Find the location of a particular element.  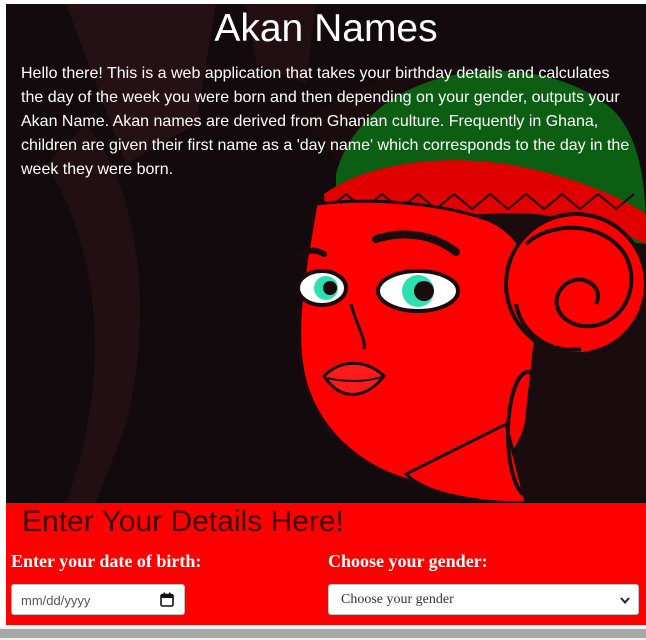

form-heading: Enter Your Details Here! is located at coordinates (183, 521).